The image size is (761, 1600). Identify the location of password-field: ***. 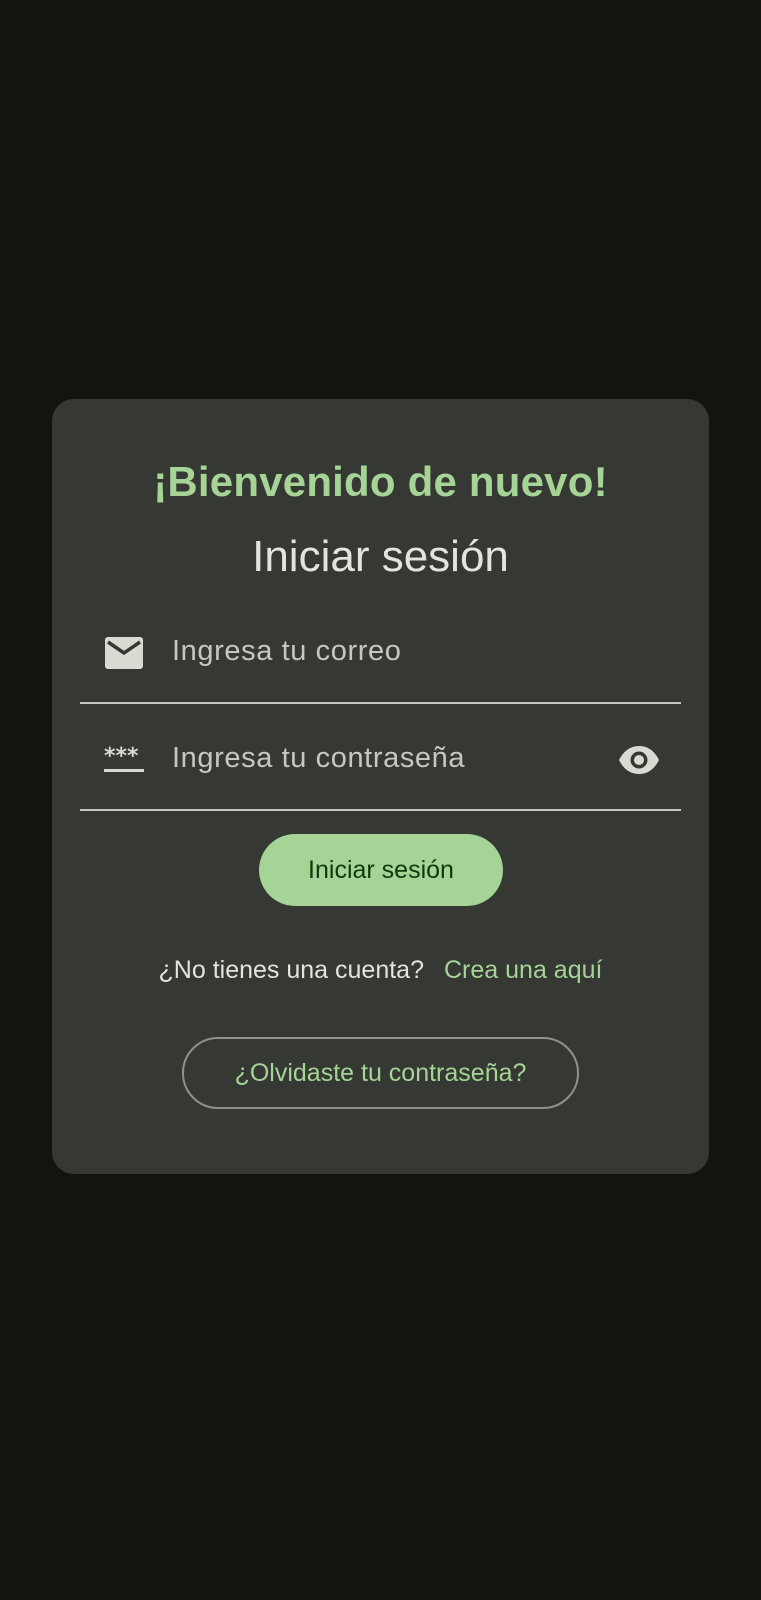
(380, 758).